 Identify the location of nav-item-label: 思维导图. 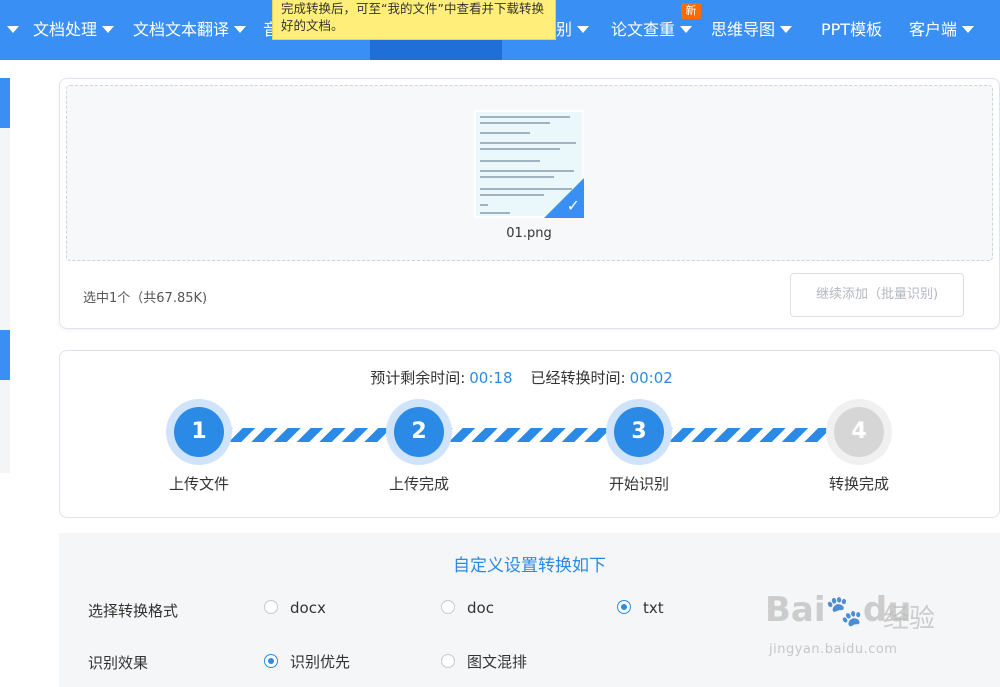
(743, 29).